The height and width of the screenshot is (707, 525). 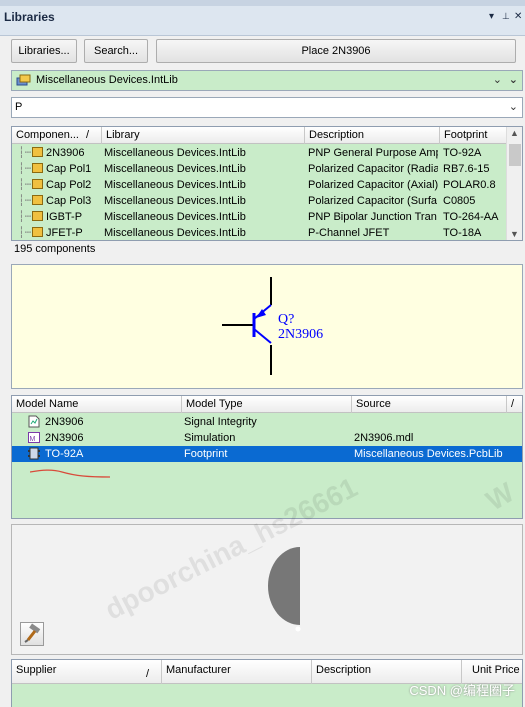 What do you see at coordinates (19, 107) in the screenshot?
I see `filter-value: P` at bounding box center [19, 107].